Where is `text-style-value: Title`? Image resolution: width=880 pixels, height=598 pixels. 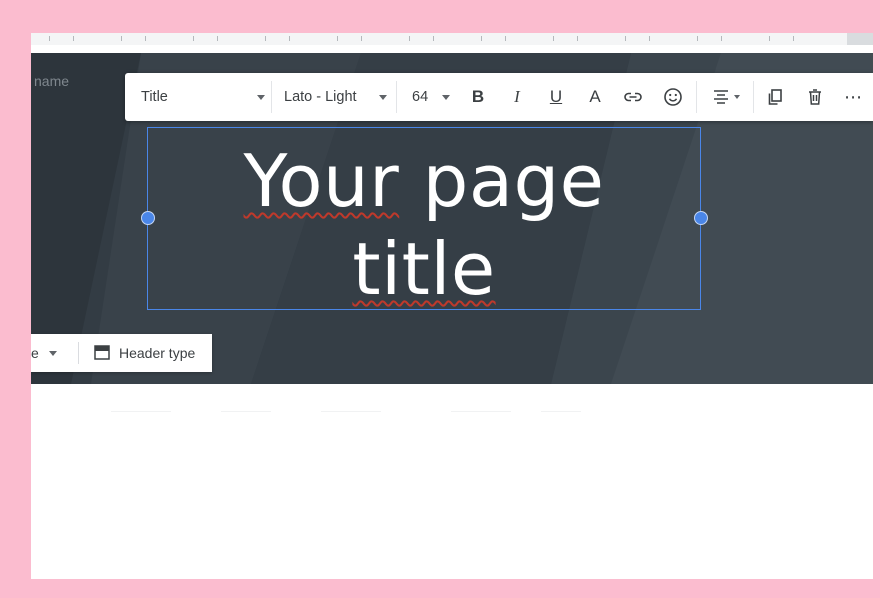
text-style-value: Title is located at coordinates (154, 97).